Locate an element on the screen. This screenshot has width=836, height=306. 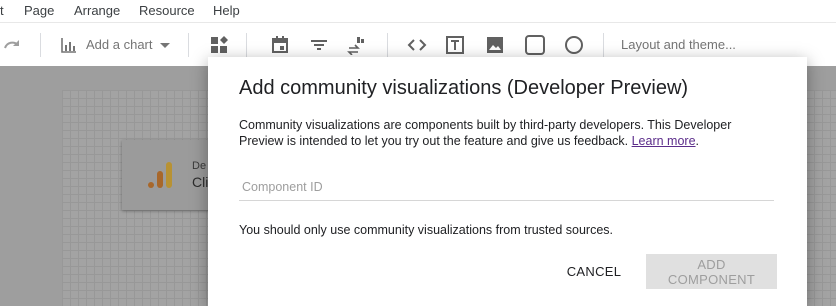
menu-item-help: Help is located at coordinates (226, 10).